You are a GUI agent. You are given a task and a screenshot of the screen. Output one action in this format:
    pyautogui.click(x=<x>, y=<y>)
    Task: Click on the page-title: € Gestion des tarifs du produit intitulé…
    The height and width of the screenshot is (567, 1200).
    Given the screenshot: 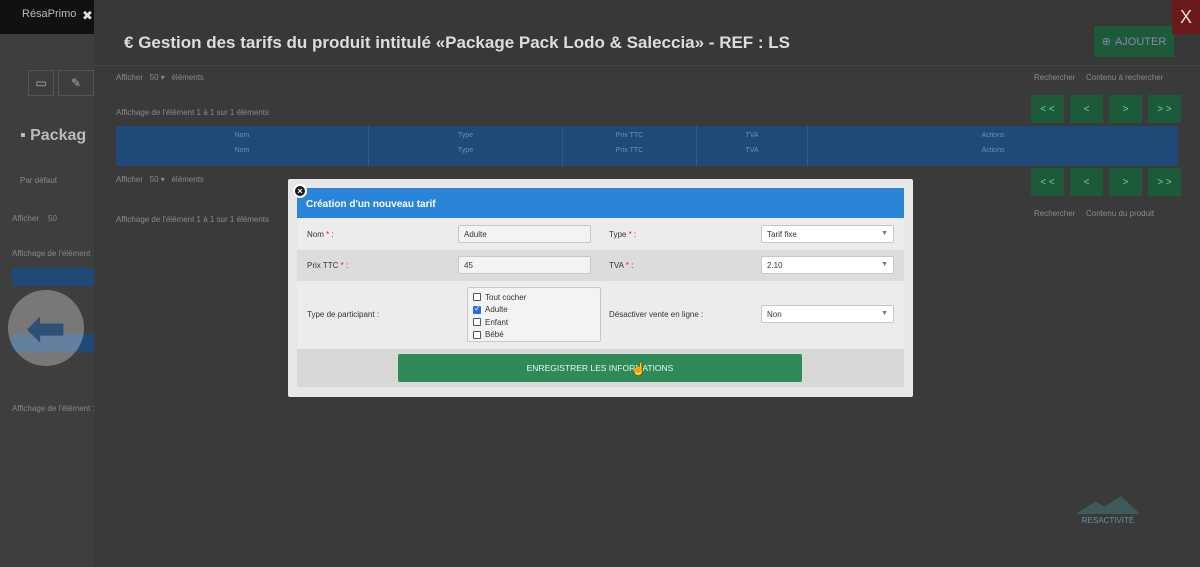 What is the action you would take?
    pyautogui.click(x=457, y=43)
    